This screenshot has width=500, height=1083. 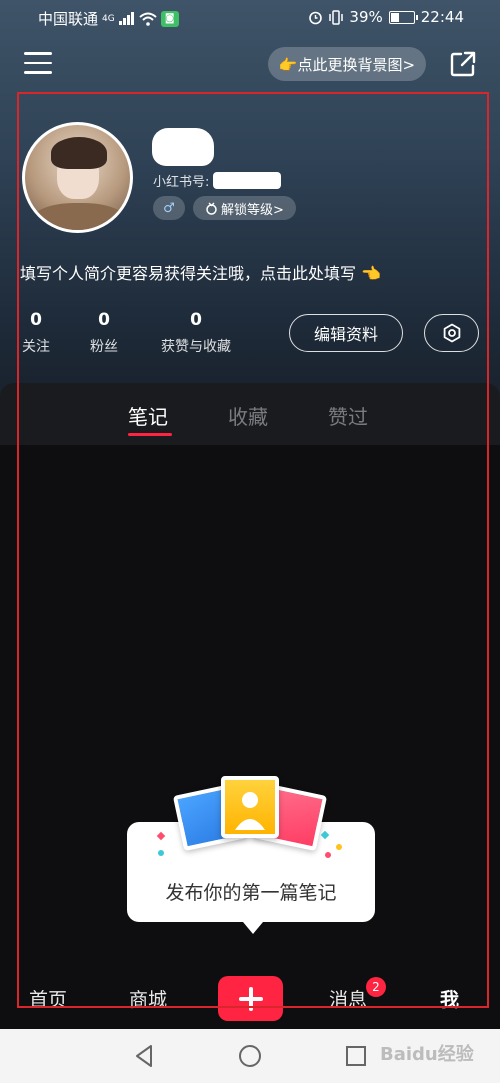 I want to click on plus-icon, so click(x=250, y=998).